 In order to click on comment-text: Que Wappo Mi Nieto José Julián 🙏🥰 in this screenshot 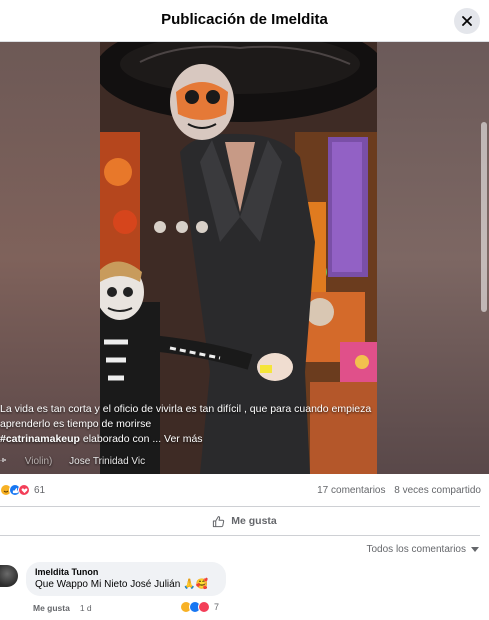, I will do `click(121, 584)`.